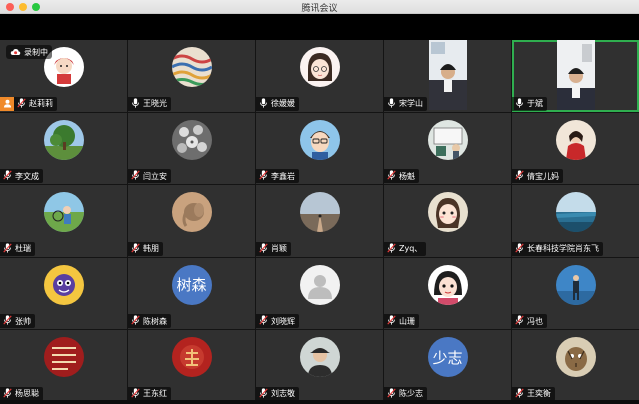 The image size is (639, 404). I want to click on participant-tile: 长春科技学院肖东飞, so click(575, 221).